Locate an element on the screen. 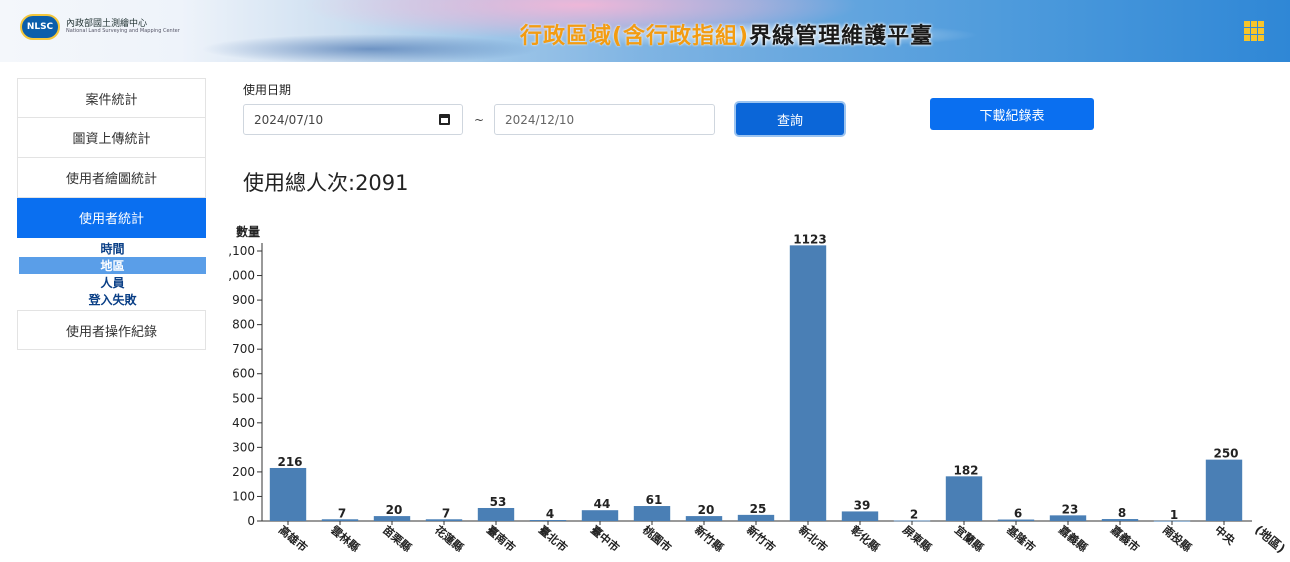  y-tick-label: 100 is located at coordinates (243, 496).